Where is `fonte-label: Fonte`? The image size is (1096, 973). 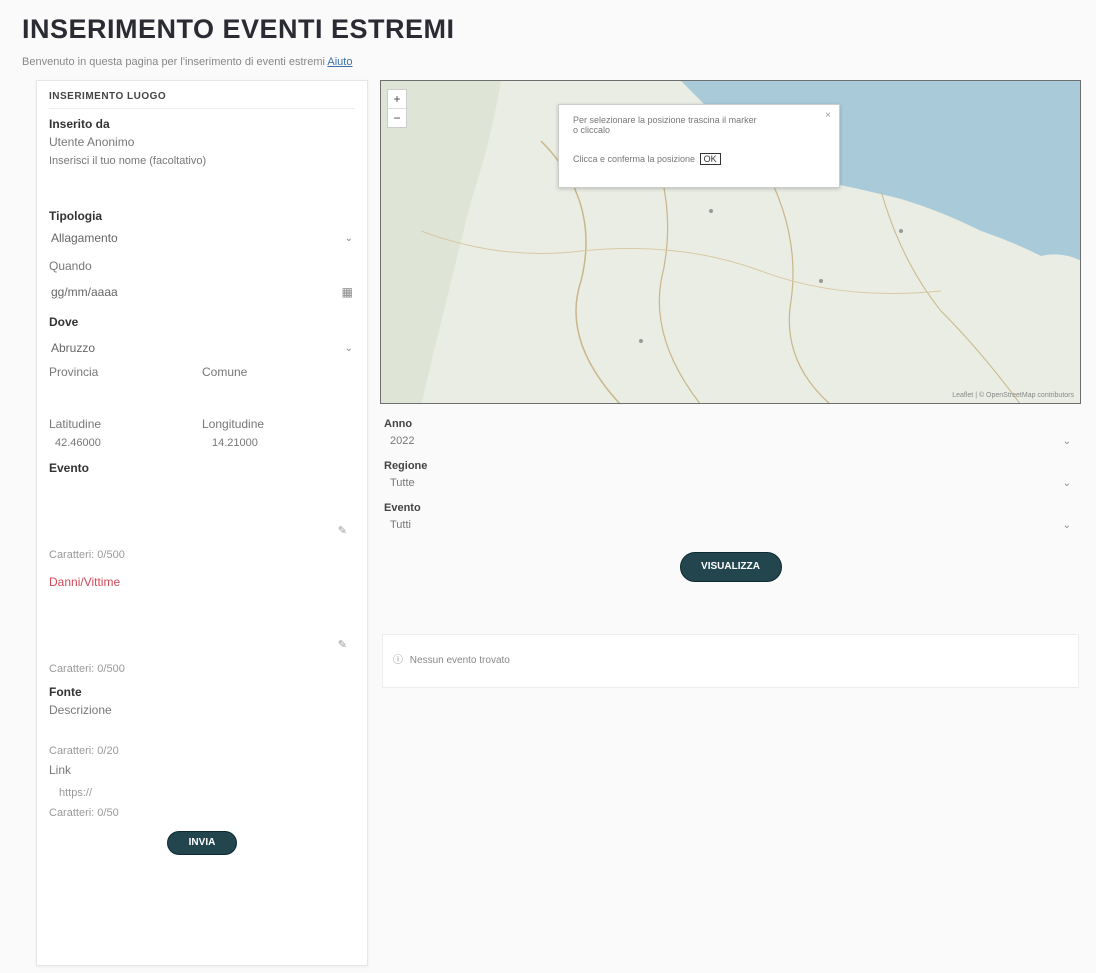 fonte-label: Fonte is located at coordinates (65, 692).